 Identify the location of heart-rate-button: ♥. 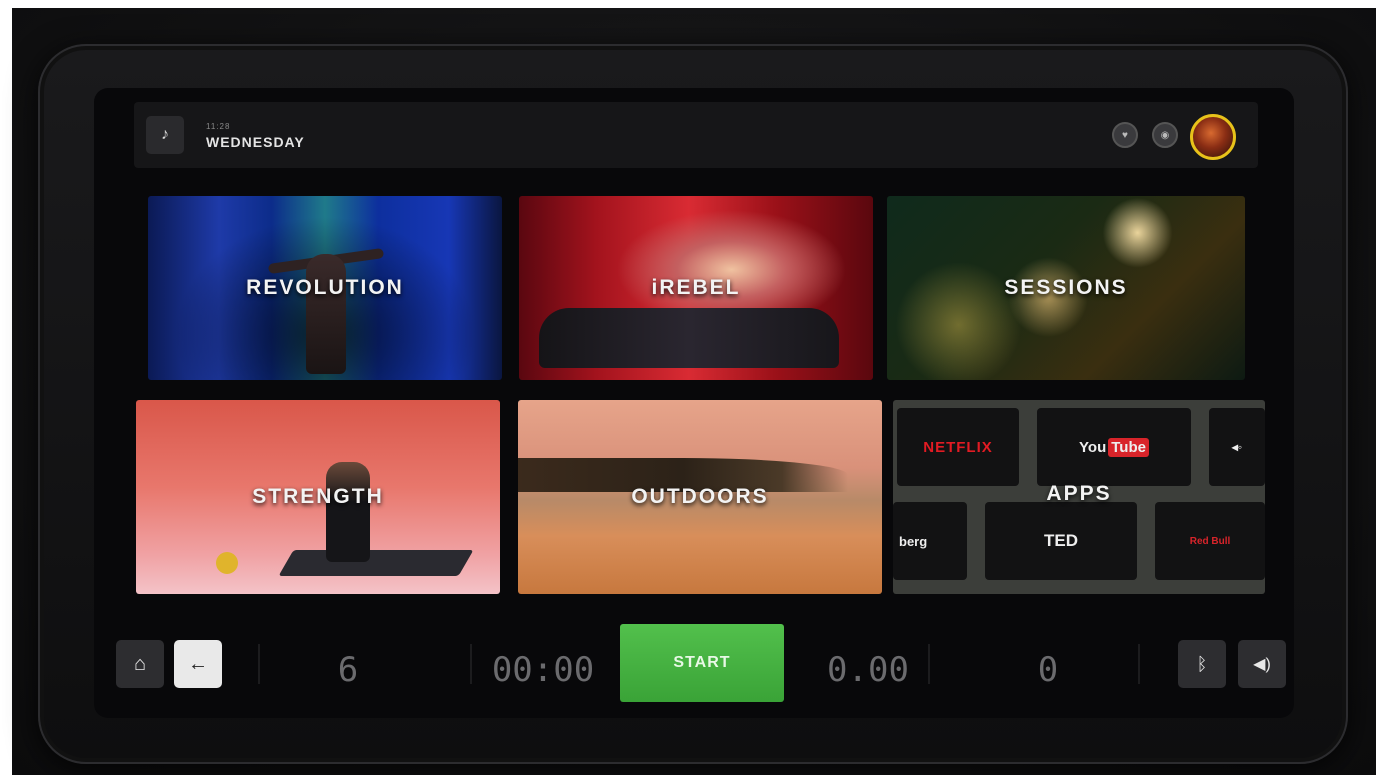
(1125, 135).